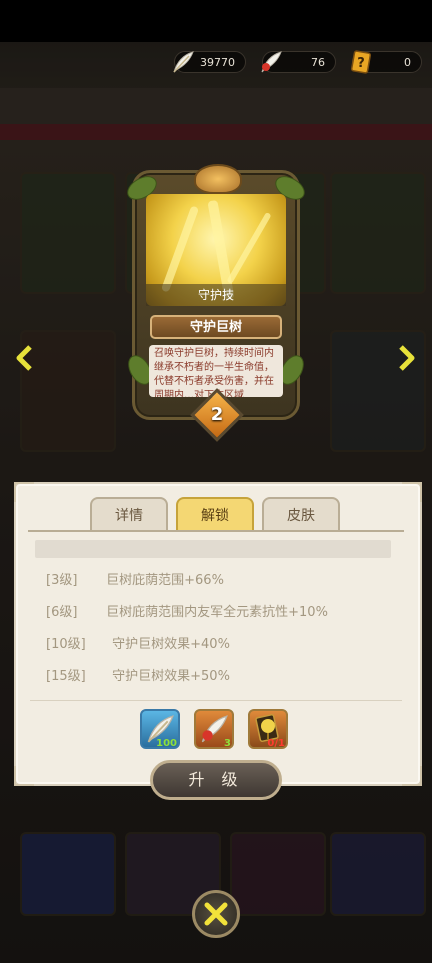 The height and width of the screenshot is (963, 432). I want to click on unlock-row: [3级] 巨树庇荫范围+66%, so click(135, 581).